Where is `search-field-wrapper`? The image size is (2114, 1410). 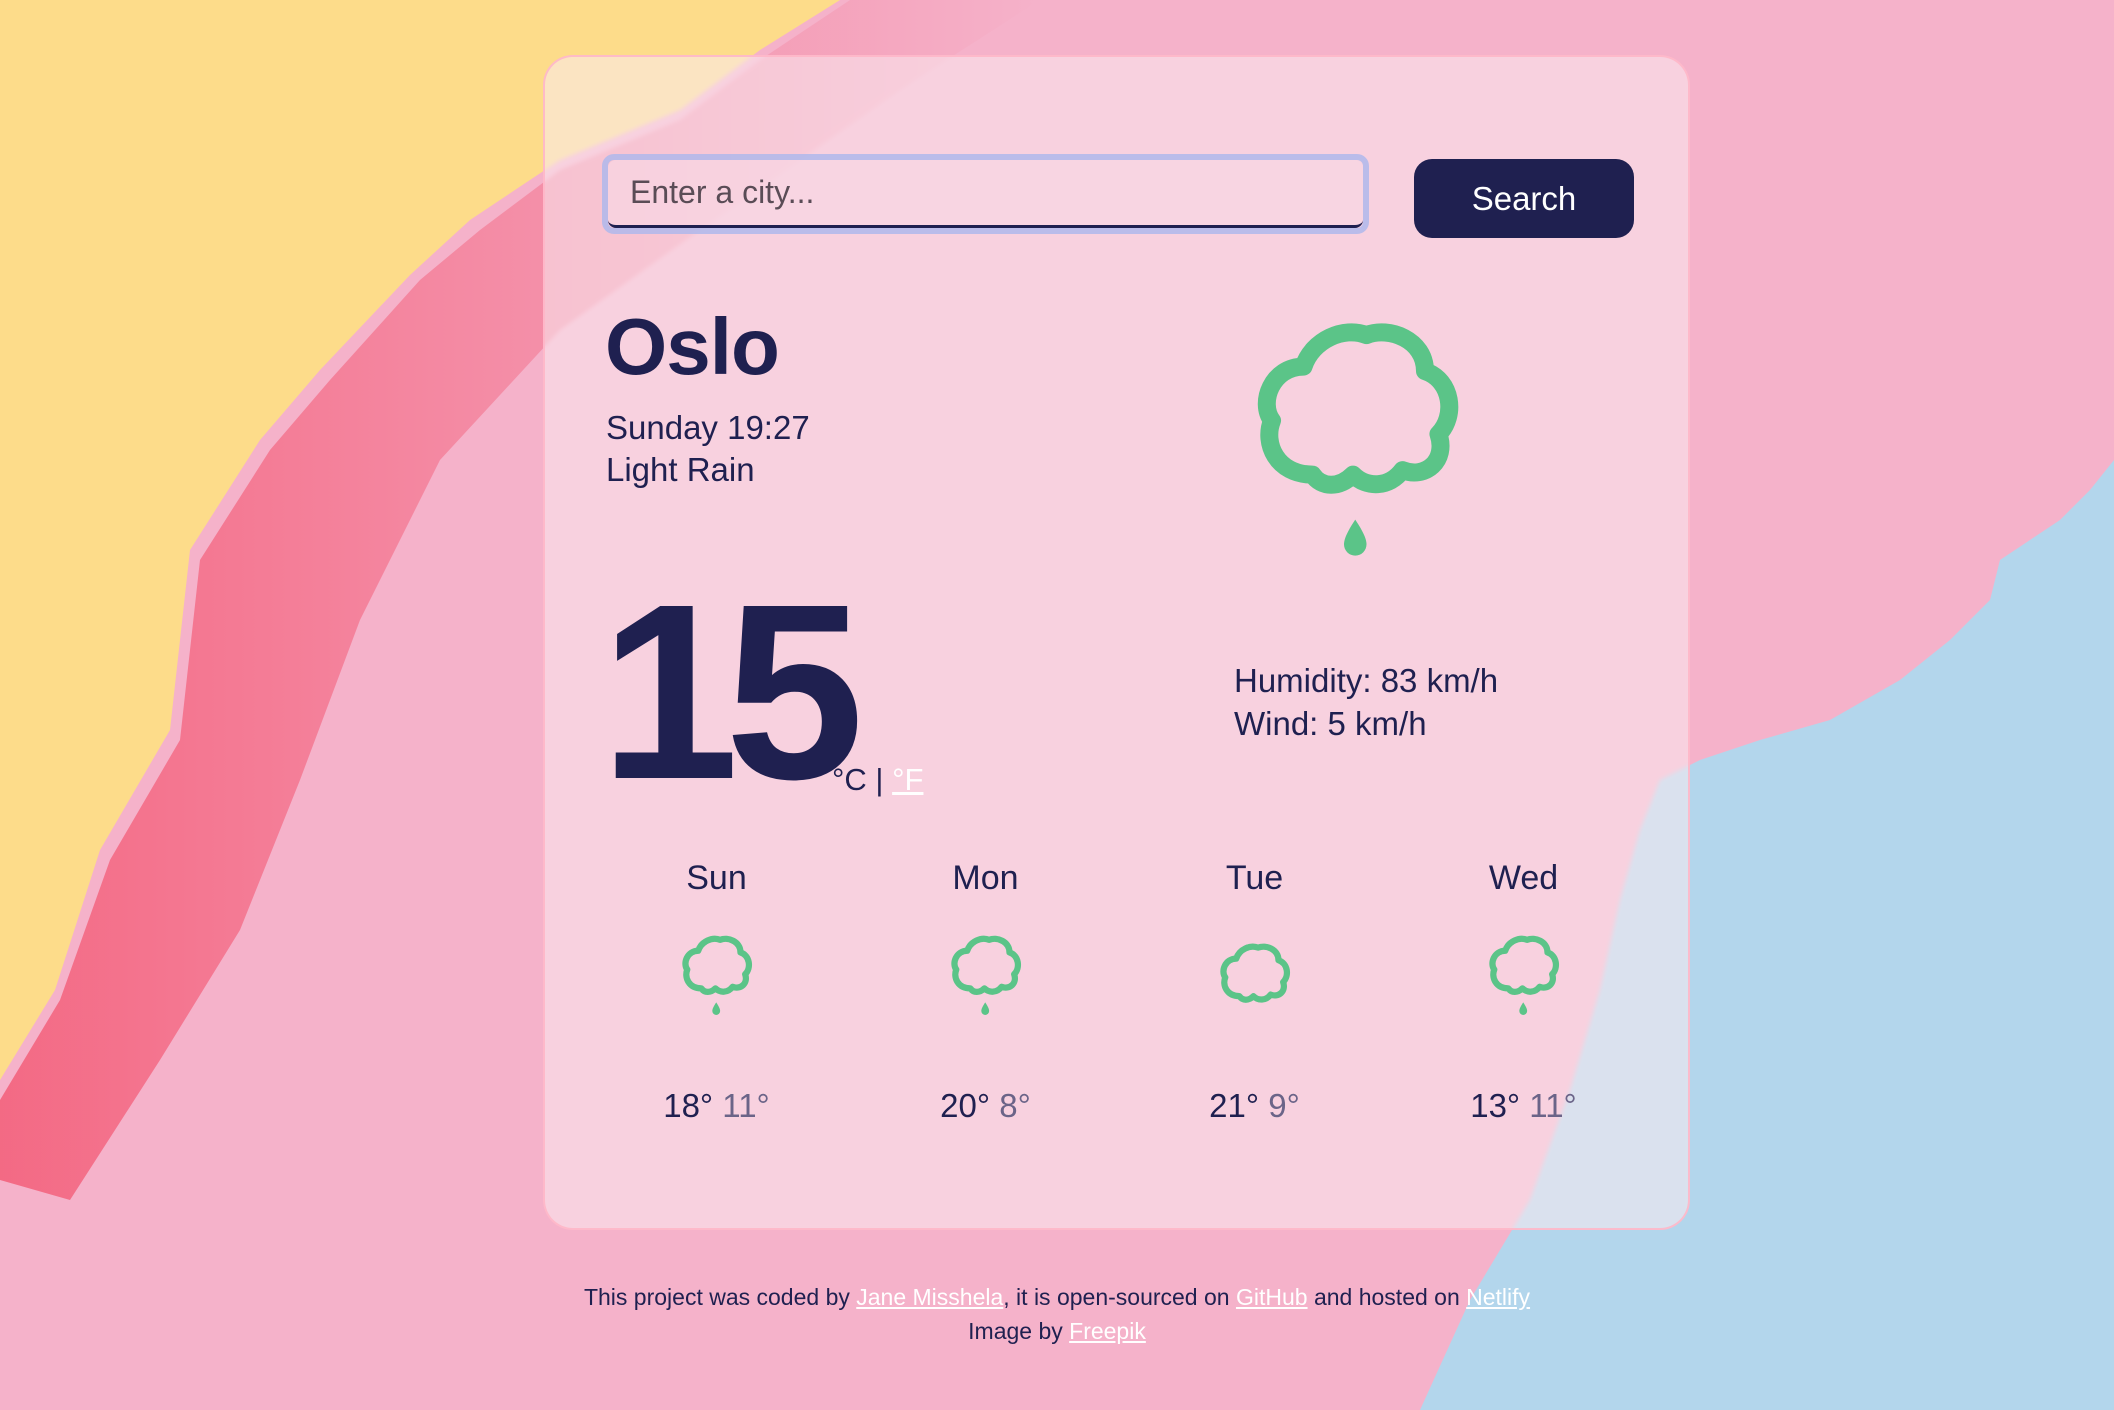
search-field-wrapper is located at coordinates (985, 194).